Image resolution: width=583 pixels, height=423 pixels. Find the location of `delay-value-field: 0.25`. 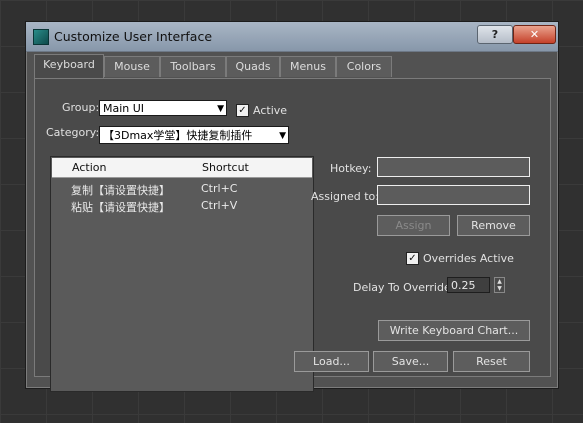

delay-value-field: 0.25 is located at coordinates (468, 285).